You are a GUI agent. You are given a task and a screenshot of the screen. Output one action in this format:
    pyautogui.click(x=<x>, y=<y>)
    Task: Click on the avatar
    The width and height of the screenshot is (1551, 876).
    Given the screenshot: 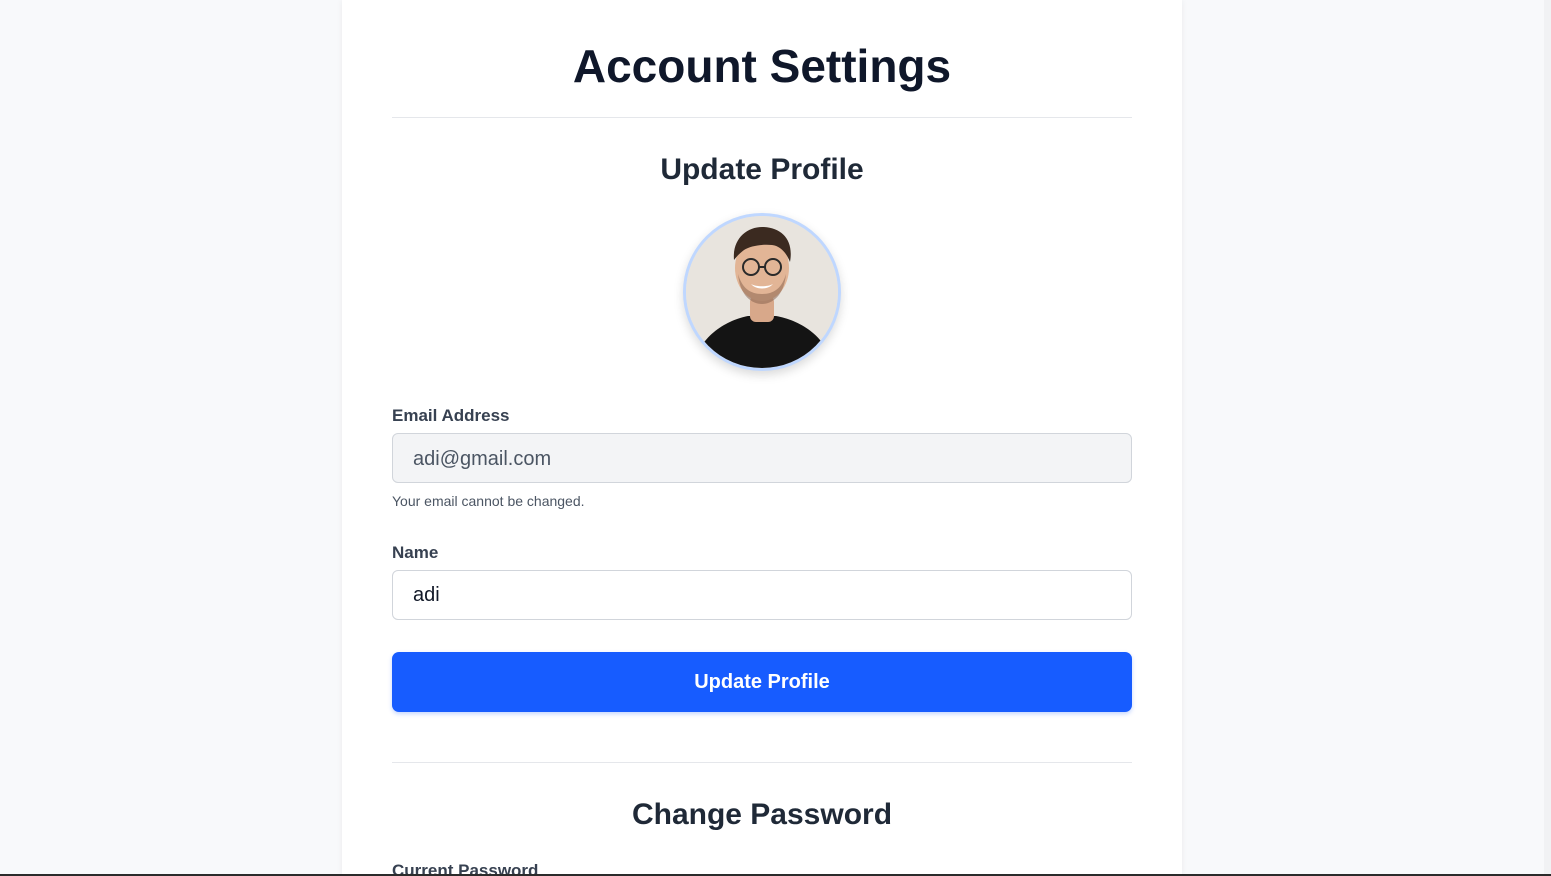 What is the action you would take?
    pyautogui.click(x=762, y=292)
    